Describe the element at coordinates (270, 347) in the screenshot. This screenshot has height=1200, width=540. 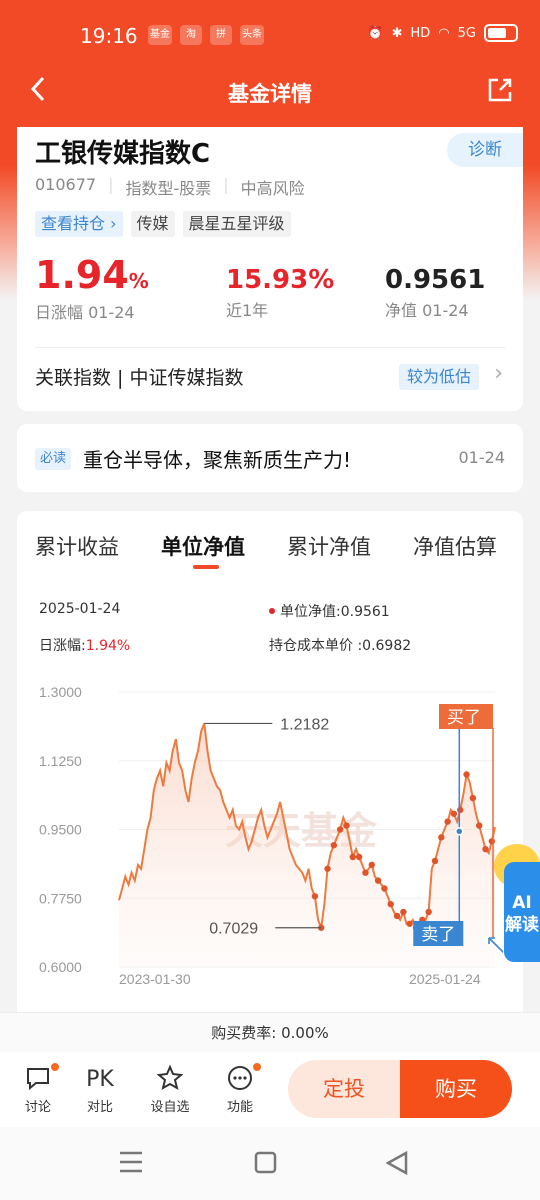
I see `divider` at that location.